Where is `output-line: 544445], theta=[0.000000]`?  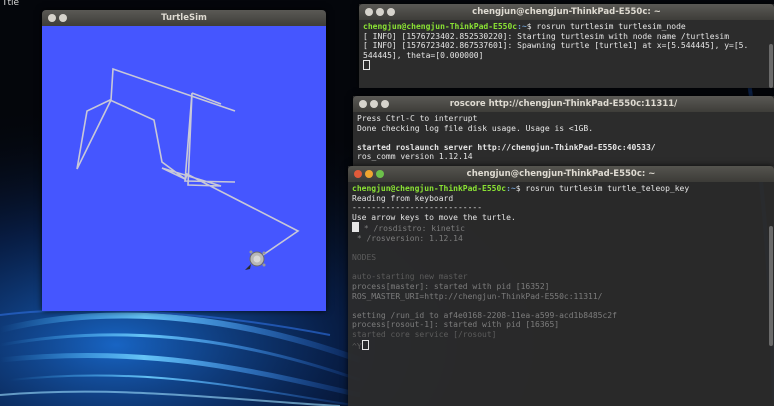 output-line: 544445], theta=[0.000000] is located at coordinates (423, 55).